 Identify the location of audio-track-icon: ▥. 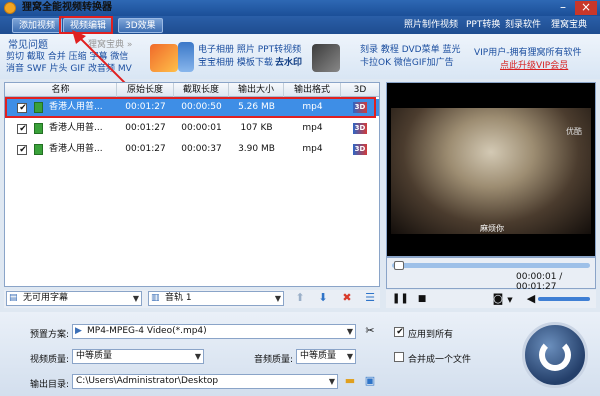
(155, 298).